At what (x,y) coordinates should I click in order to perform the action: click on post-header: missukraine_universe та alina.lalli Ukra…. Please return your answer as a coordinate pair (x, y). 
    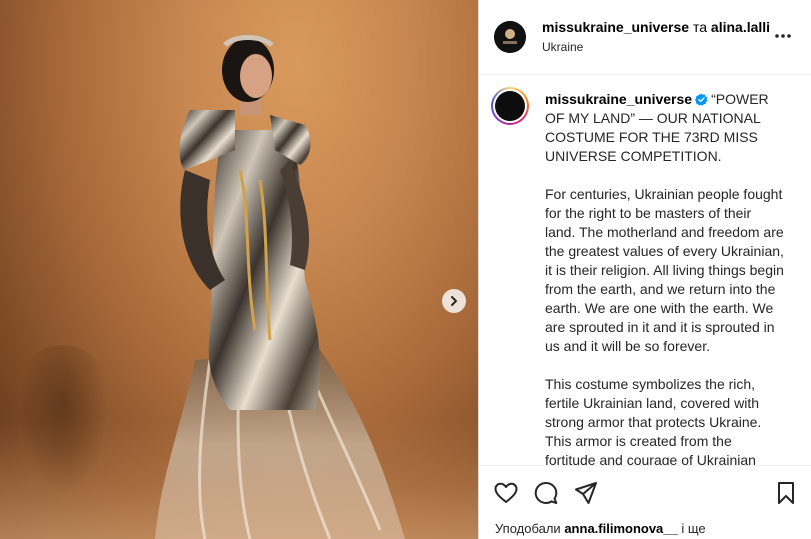
    Looking at the image, I should click on (645, 37).